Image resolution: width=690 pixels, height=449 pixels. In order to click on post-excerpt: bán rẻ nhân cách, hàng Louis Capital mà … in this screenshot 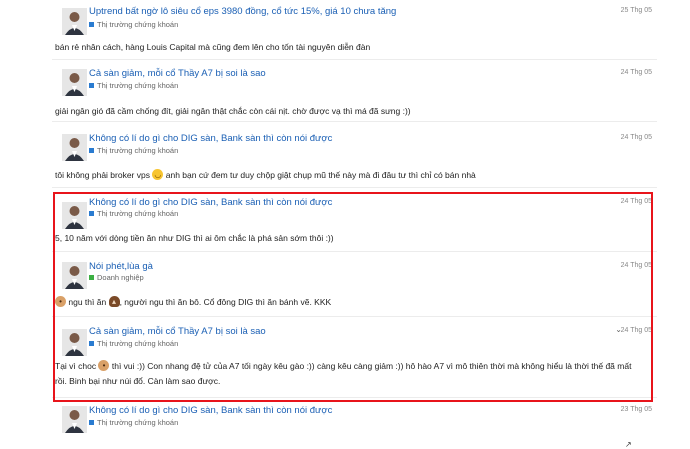, I will do `click(213, 47)`.